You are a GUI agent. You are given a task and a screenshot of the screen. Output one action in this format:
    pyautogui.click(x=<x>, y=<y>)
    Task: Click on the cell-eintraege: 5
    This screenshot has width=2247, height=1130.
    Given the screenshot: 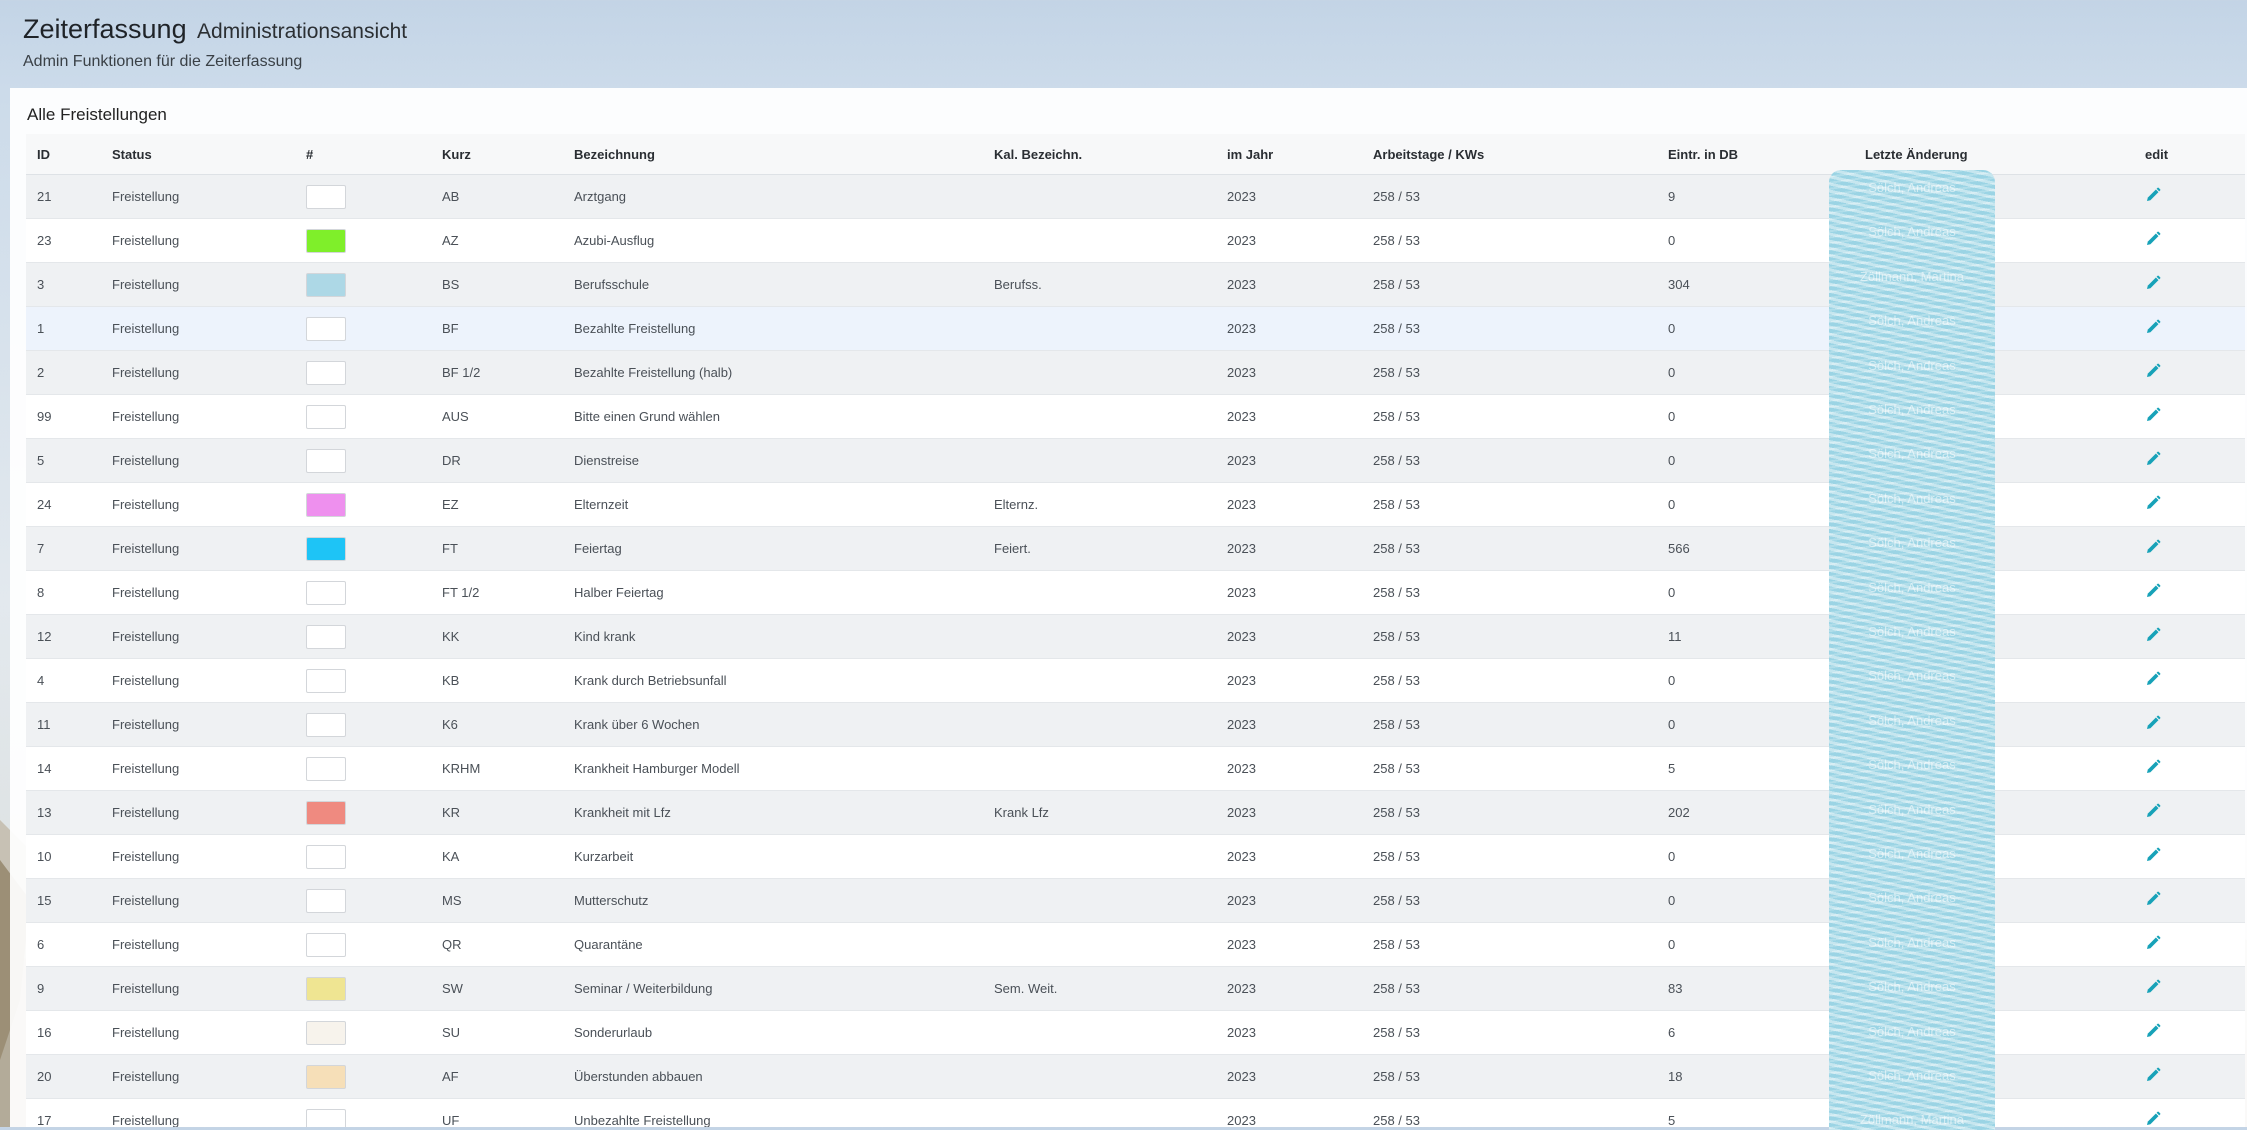 What is the action you would take?
    pyautogui.click(x=1755, y=768)
    